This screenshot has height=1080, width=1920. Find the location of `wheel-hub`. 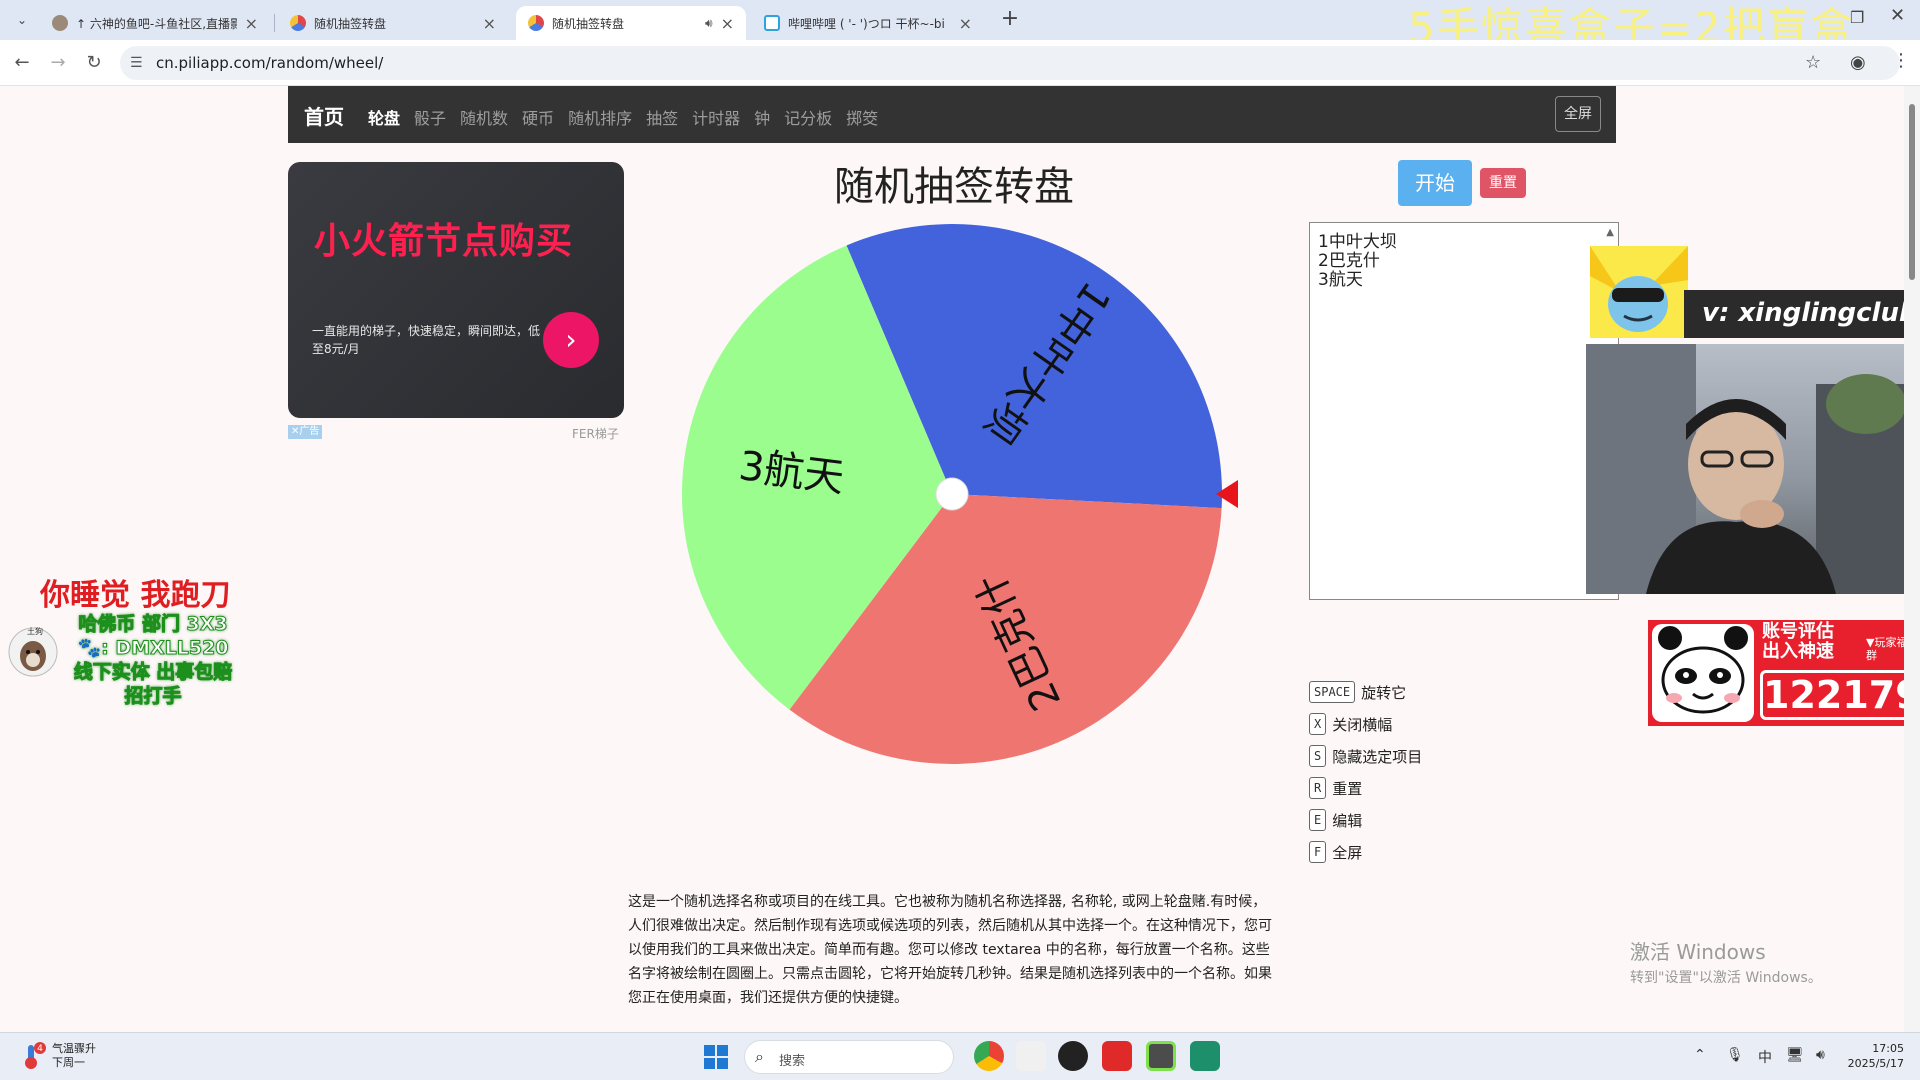

wheel-hub is located at coordinates (952, 494).